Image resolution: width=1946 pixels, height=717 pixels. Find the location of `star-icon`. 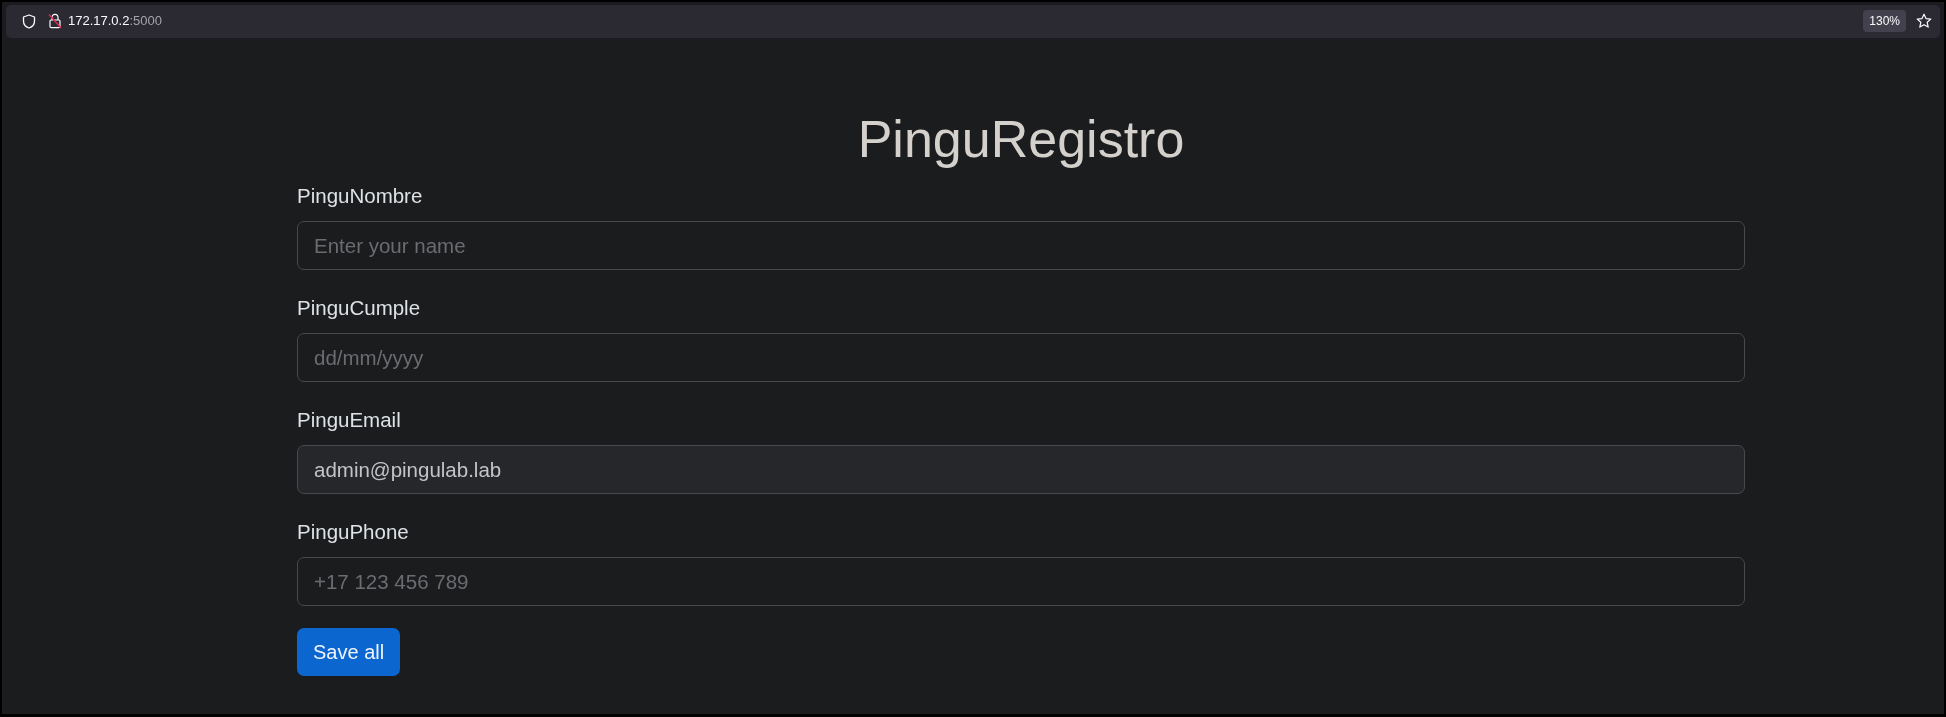

star-icon is located at coordinates (1924, 21).